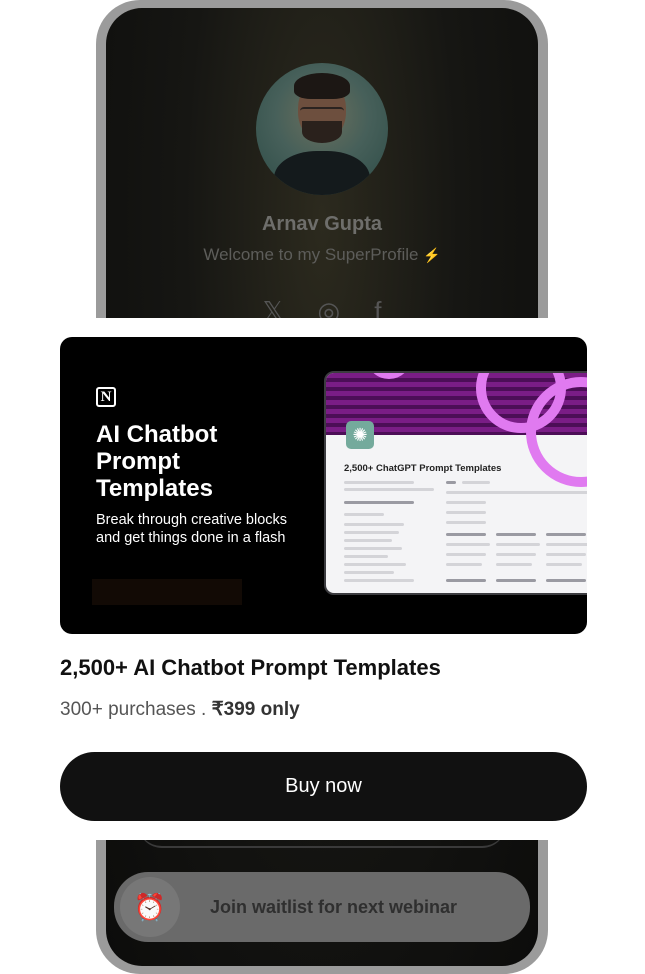 Image resolution: width=645 pixels, height=974 pixels. I want to click on chatgpt-logo-icon: ✺, so click(360, 435).